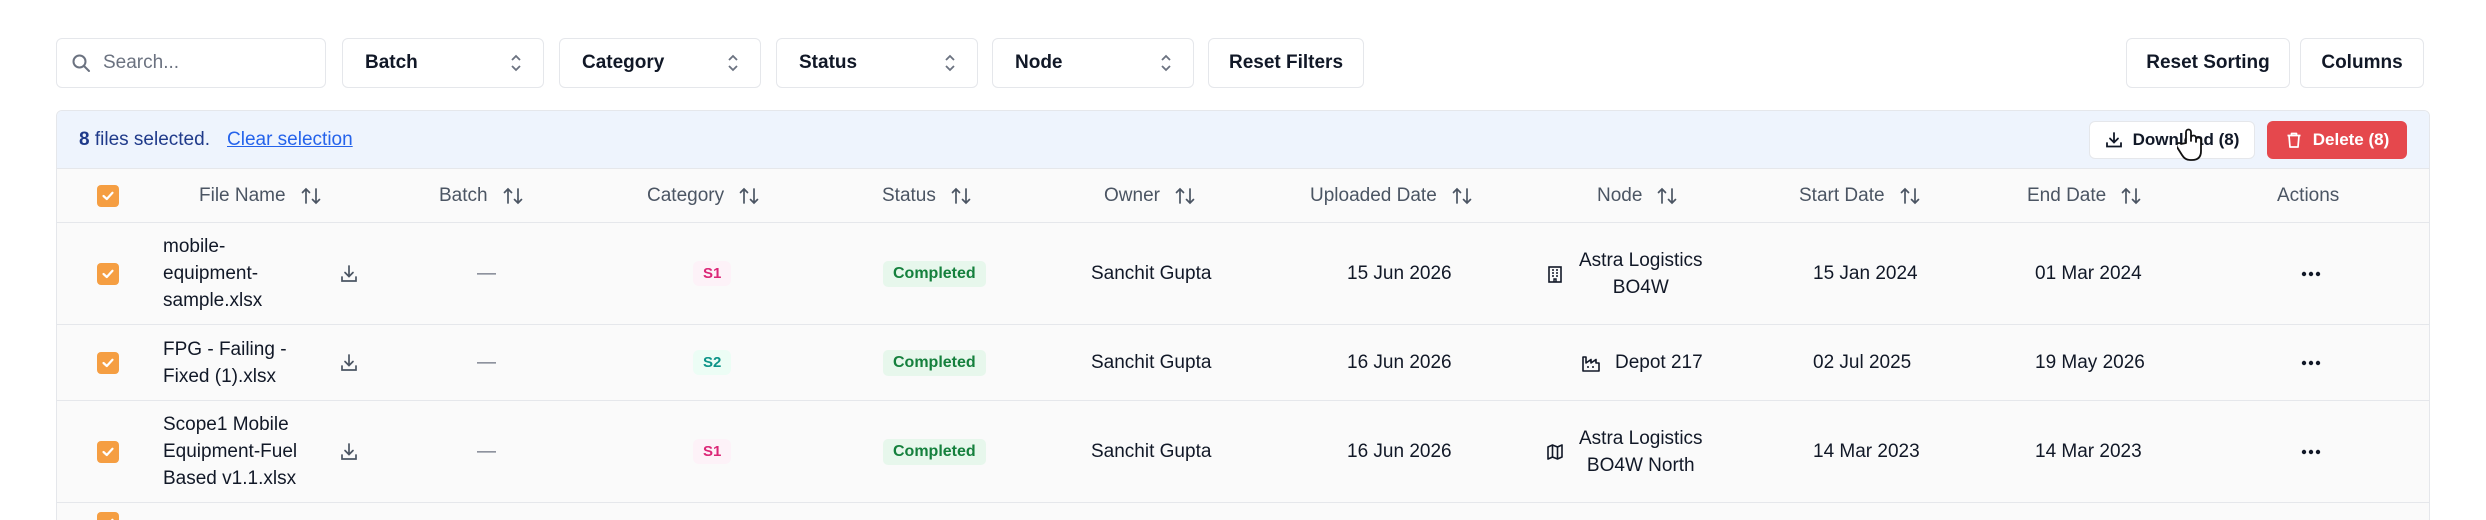 The image size is (2486, 520). What do you see at coordinates (225, 349) in the screenshot?
I see `file-name-line: FPG - Failing -` at bounding box center [225, 349].